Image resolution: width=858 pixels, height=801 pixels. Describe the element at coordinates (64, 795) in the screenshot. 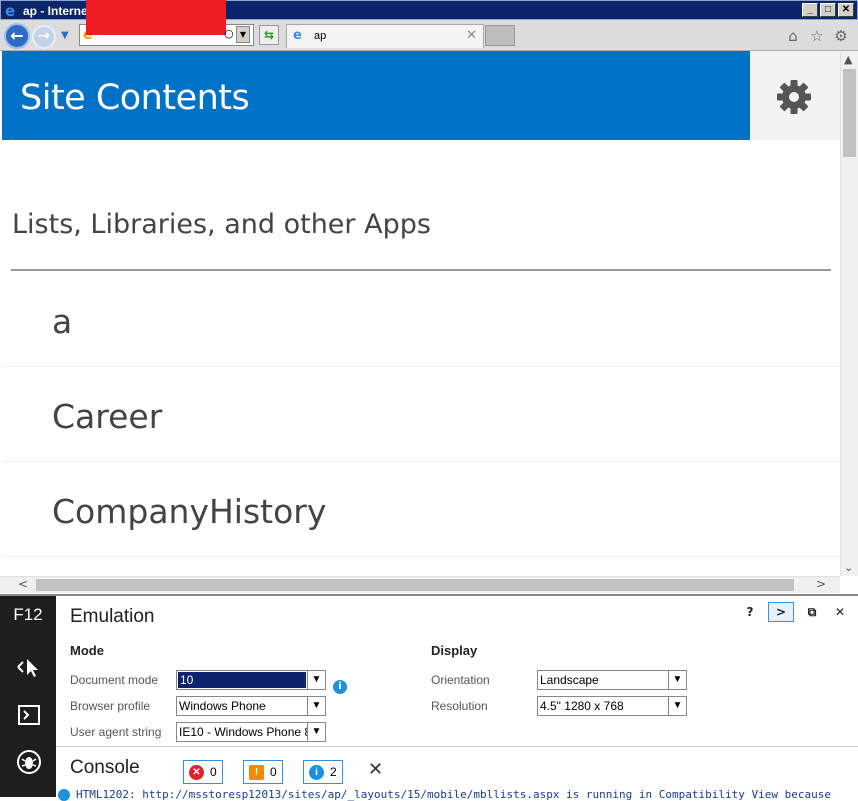

I see `info-message-icon` at that location.